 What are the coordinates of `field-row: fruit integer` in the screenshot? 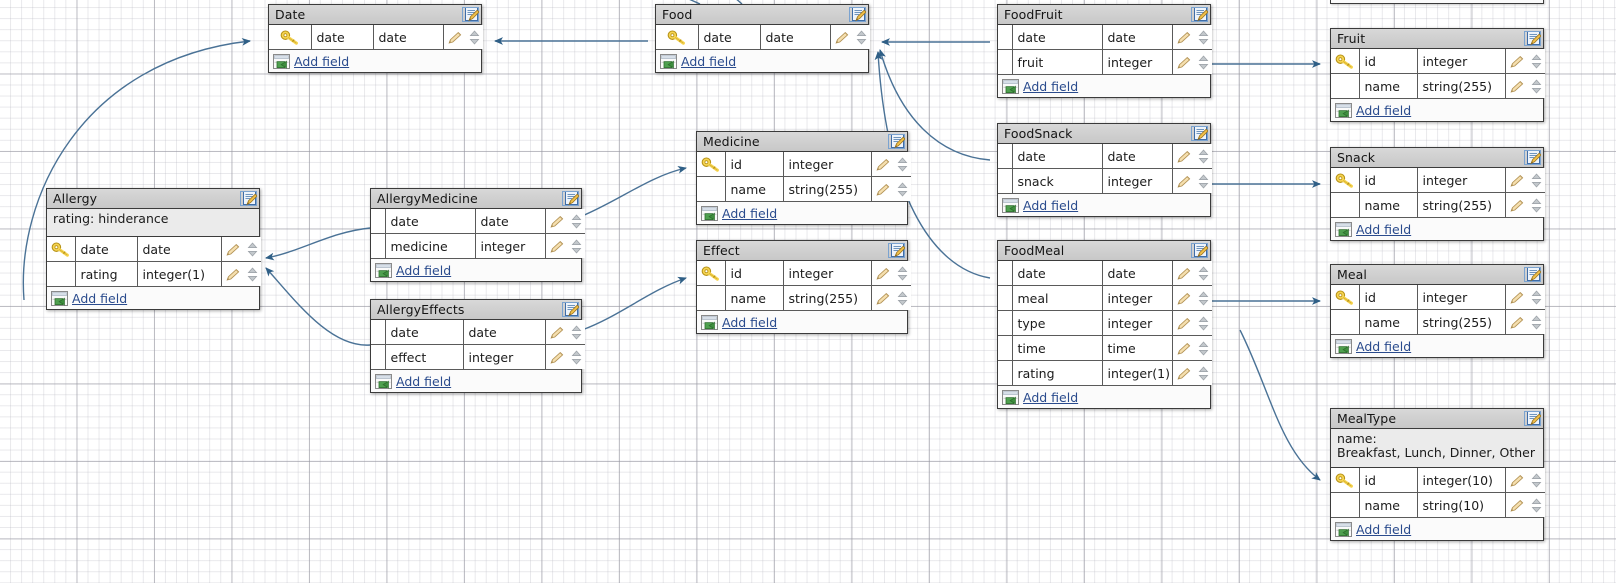 It's located at (1105, 61).